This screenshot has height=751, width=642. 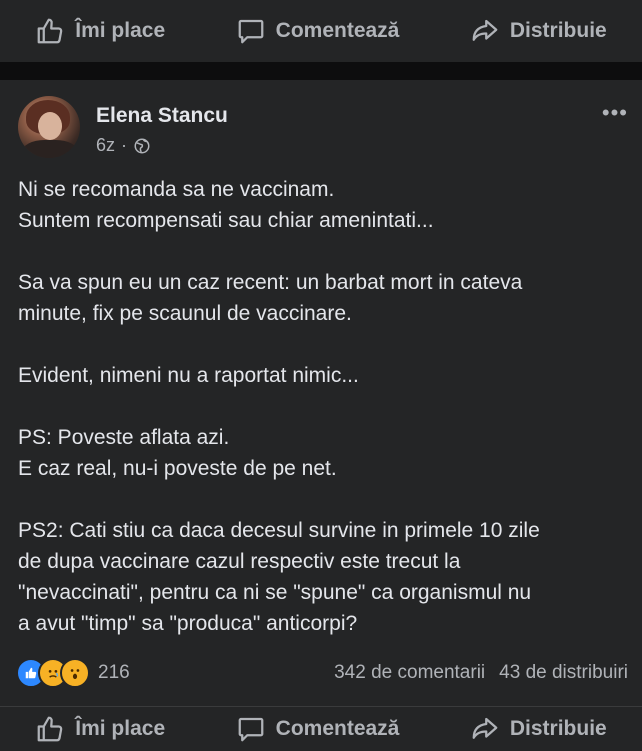 I want to click on post-author: Elena Stancu, so click(x=162, y=116).